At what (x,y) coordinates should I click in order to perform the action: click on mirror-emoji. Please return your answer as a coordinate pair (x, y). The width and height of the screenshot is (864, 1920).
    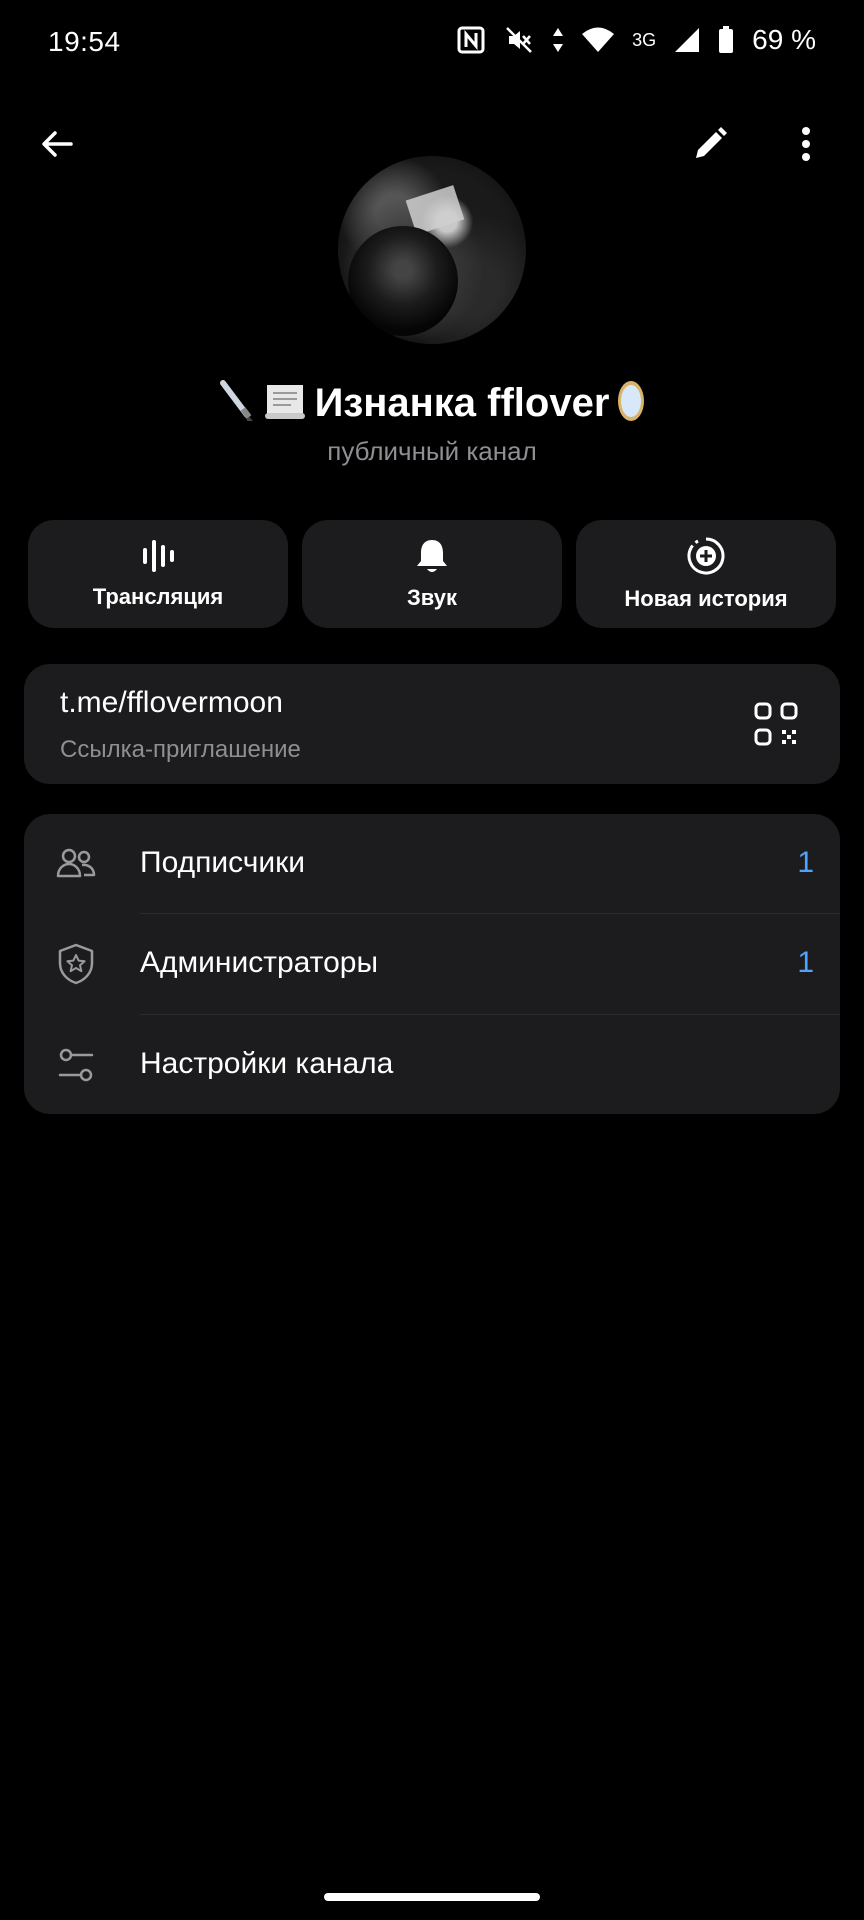
    Looking at the image, I should click on (631, 403).